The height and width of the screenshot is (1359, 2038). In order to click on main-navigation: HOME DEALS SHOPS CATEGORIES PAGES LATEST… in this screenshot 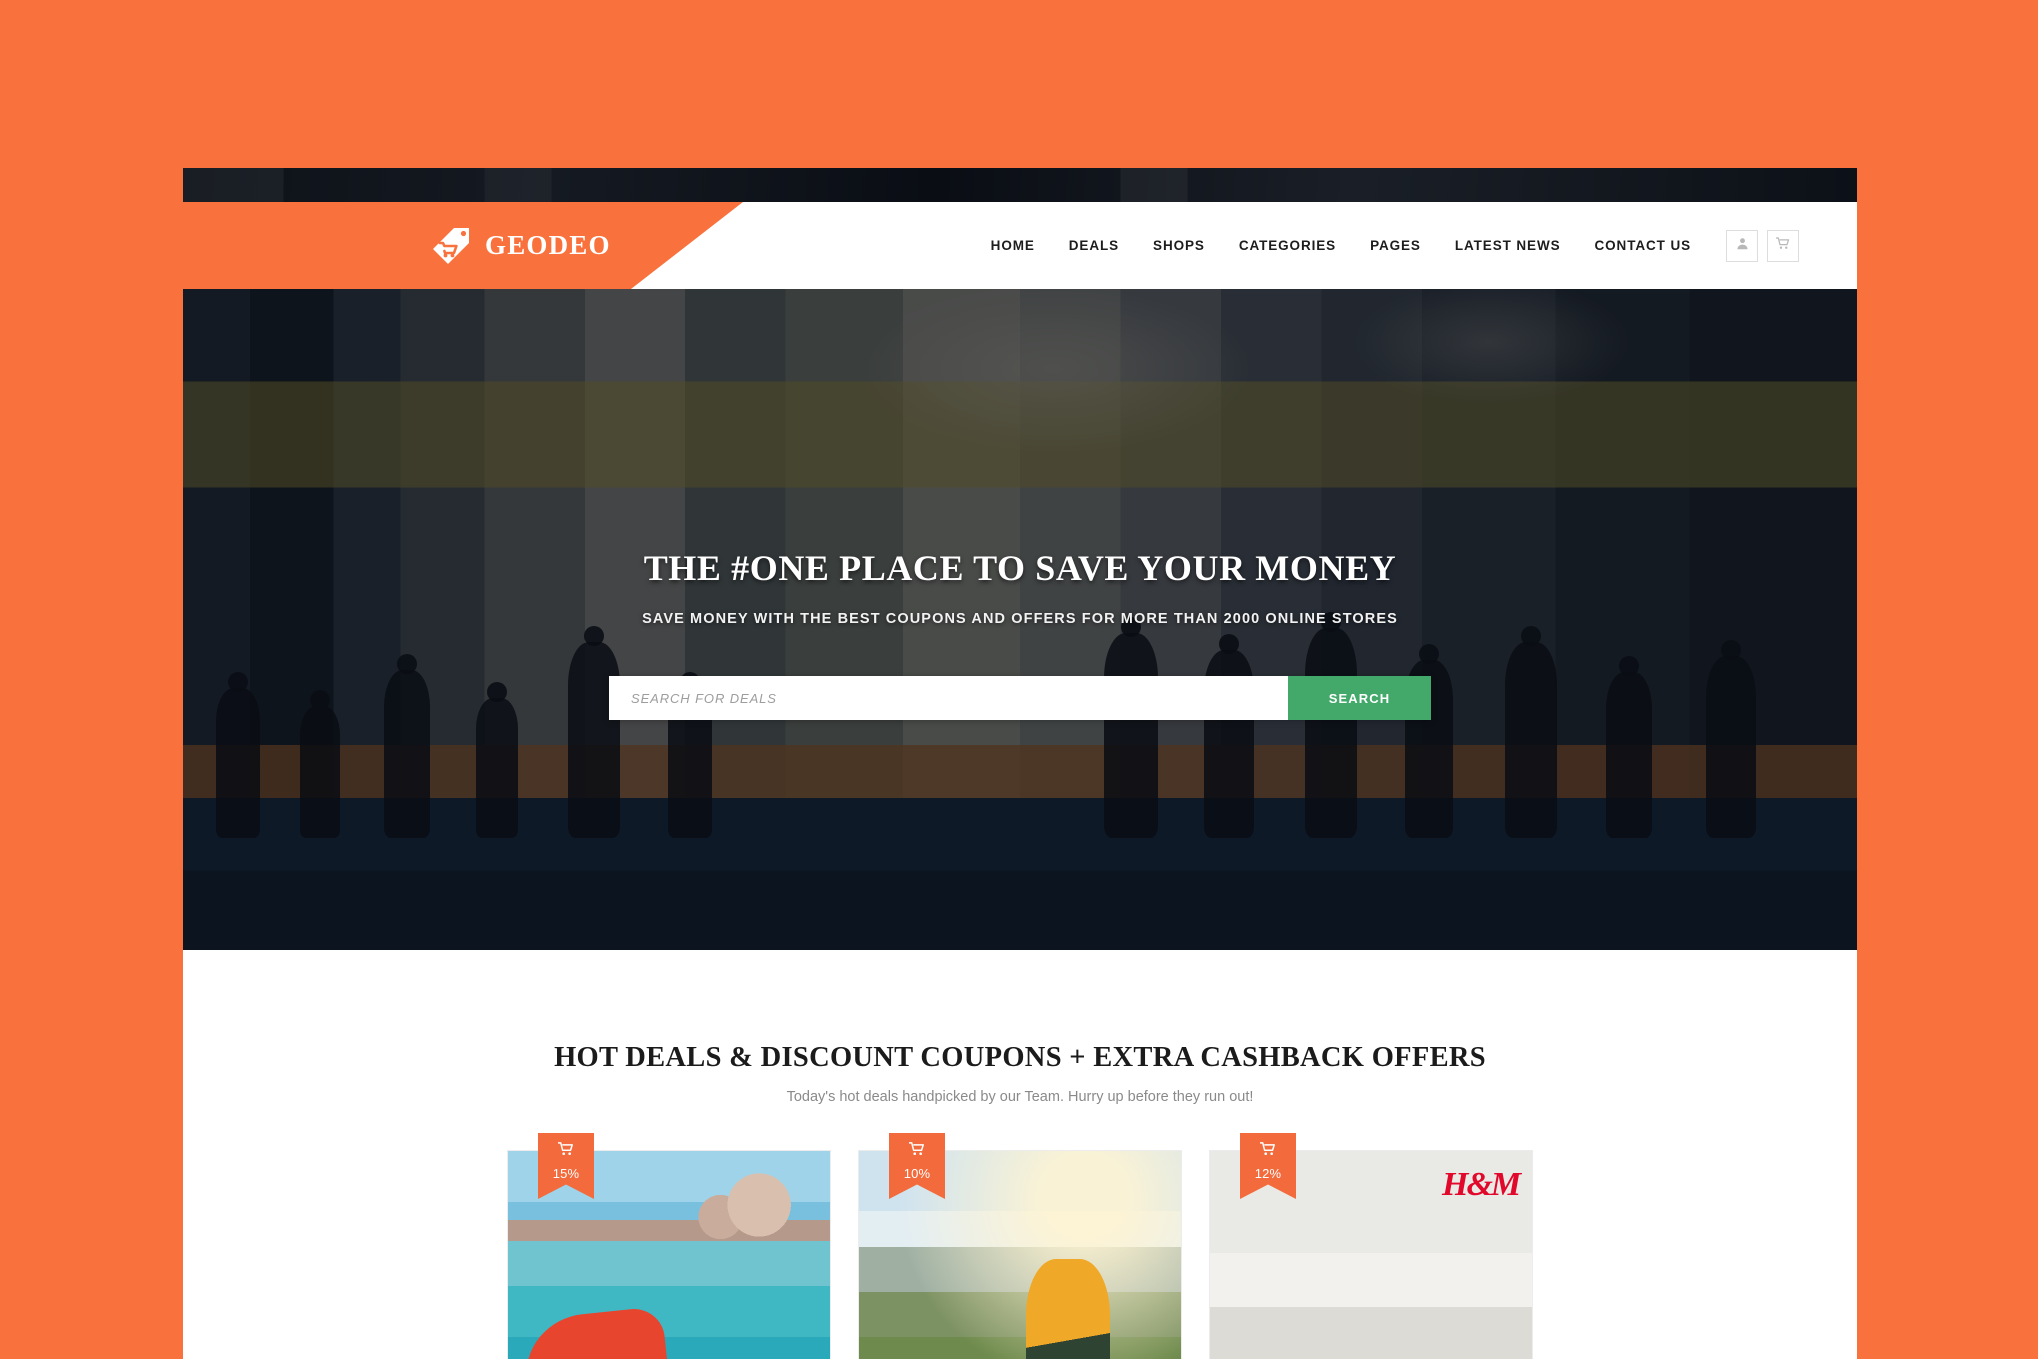, I will do `click(1386, 245)`.